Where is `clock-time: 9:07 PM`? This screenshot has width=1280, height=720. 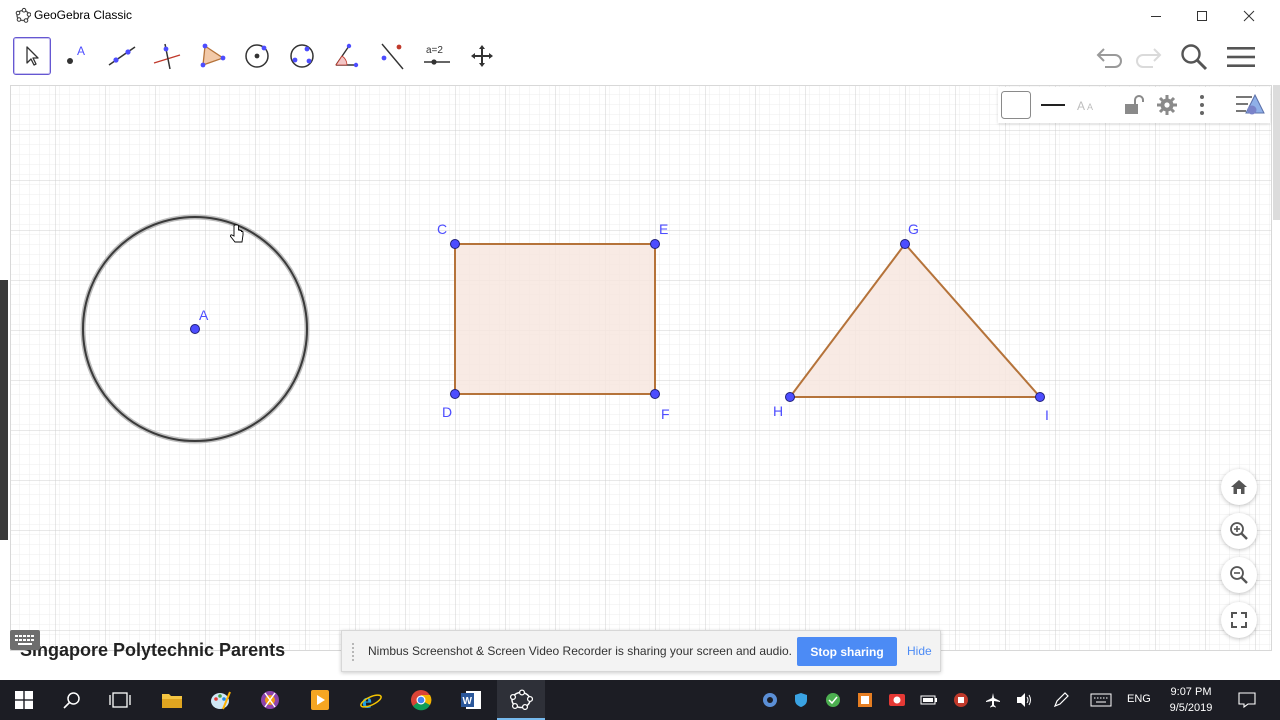
clock-time: 9:07 PM is located at coordinates (1191, 692).